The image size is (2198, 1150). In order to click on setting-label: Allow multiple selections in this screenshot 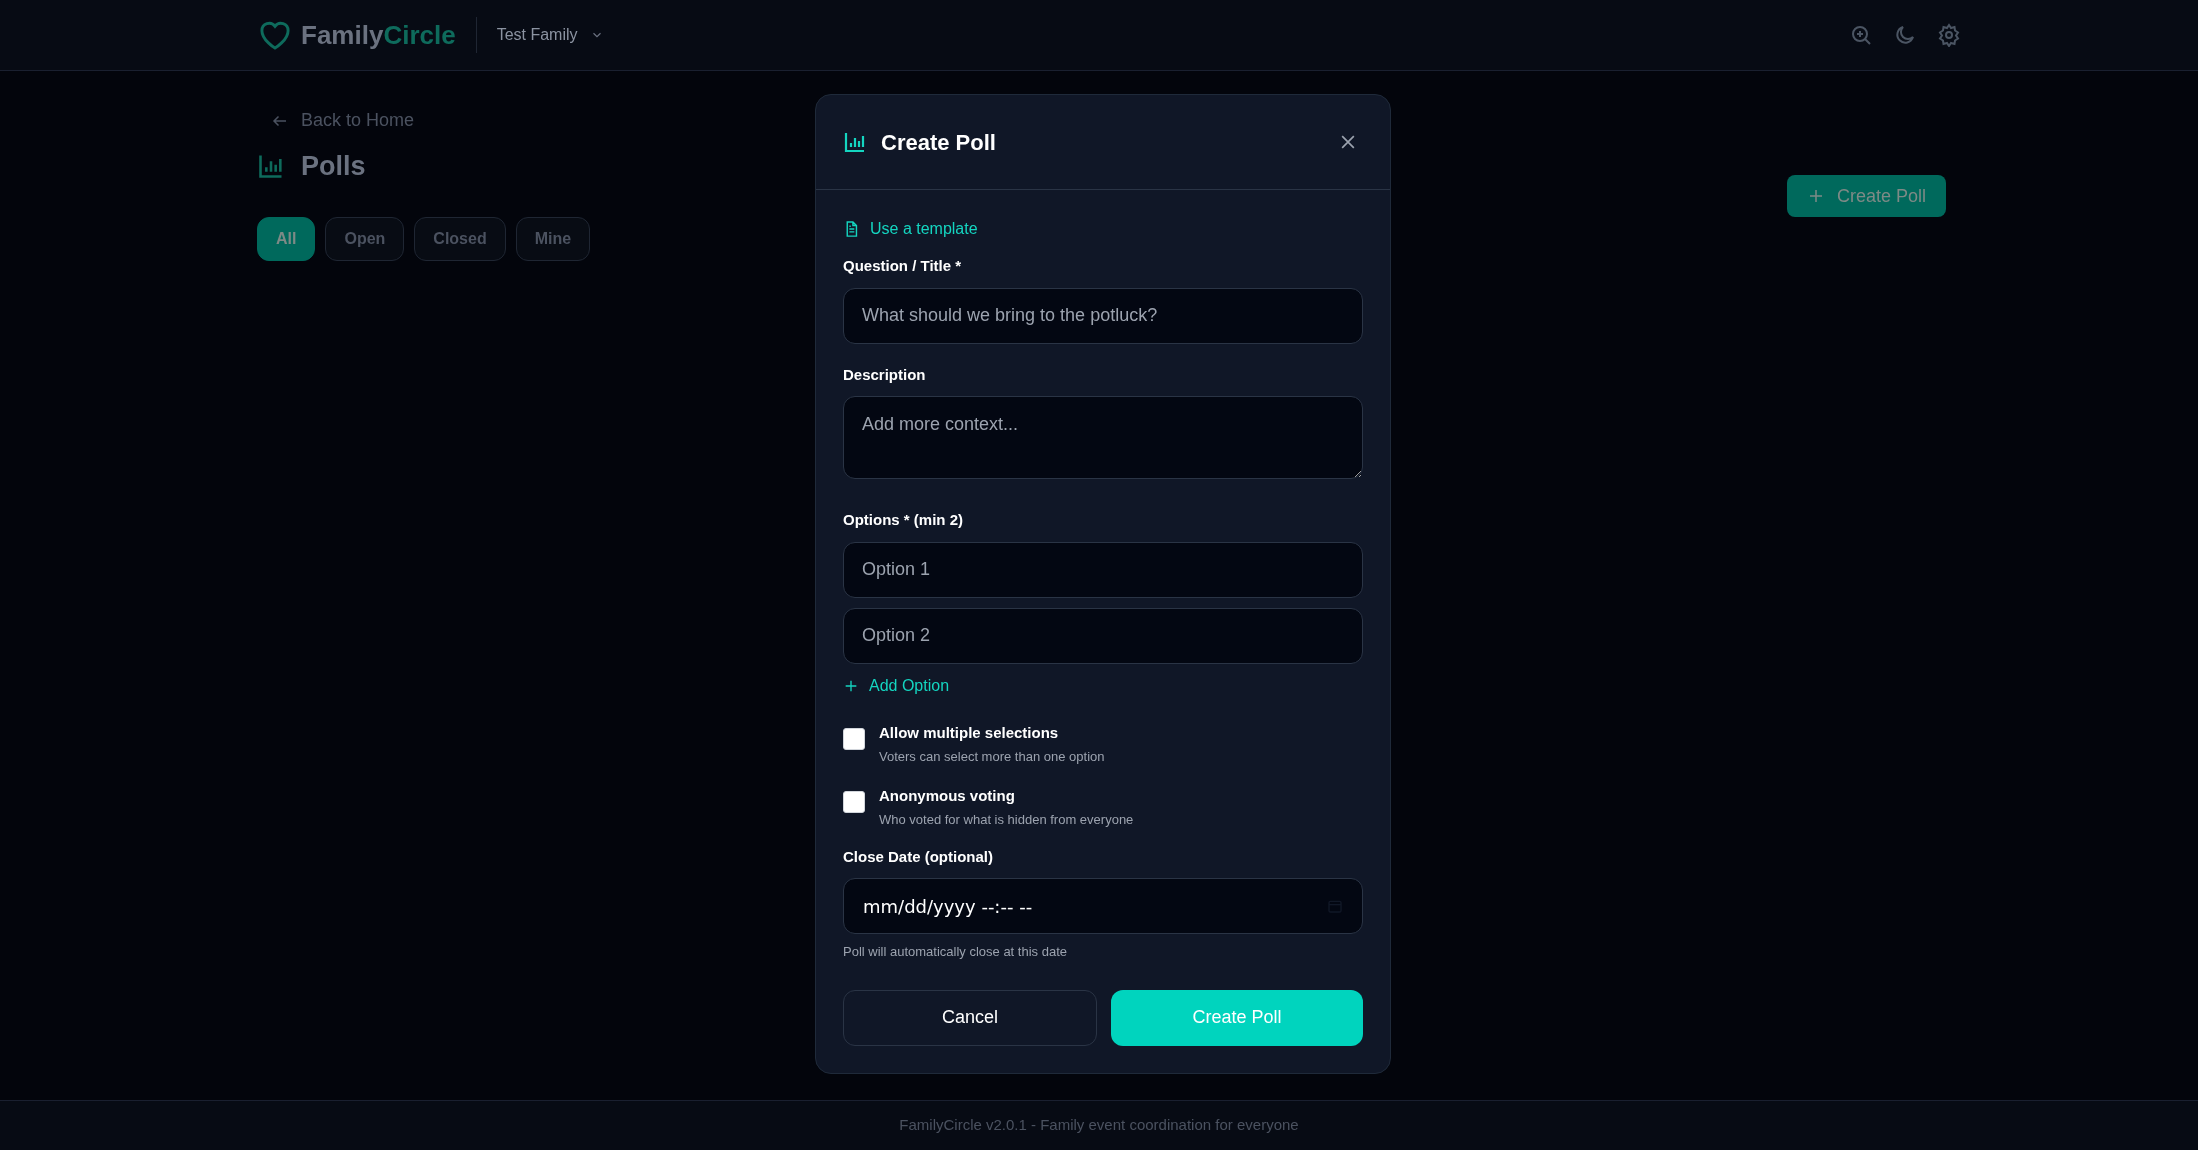, I will do `click(969, 732)`.